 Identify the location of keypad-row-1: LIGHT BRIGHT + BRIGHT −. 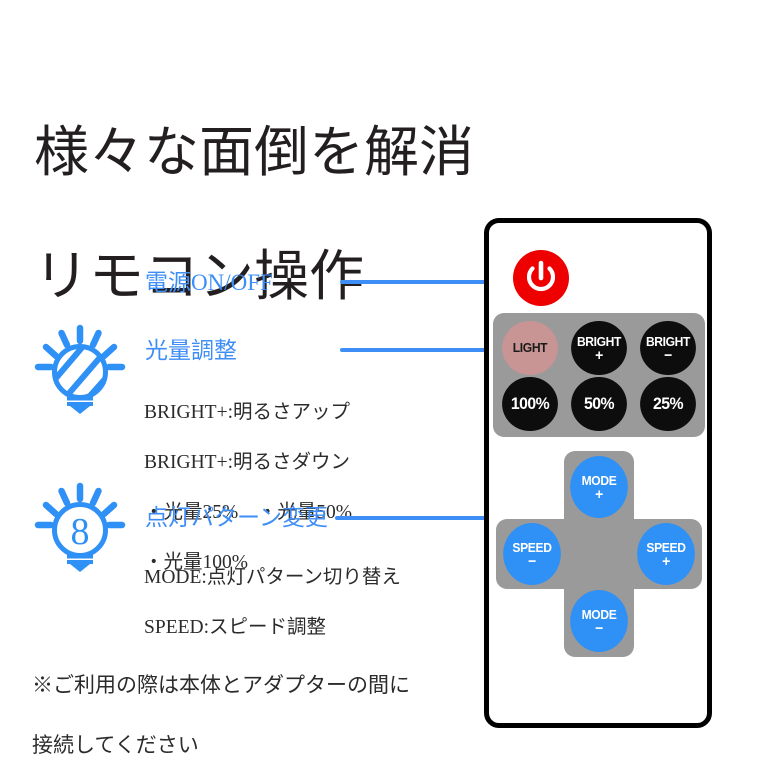
(599, 348).